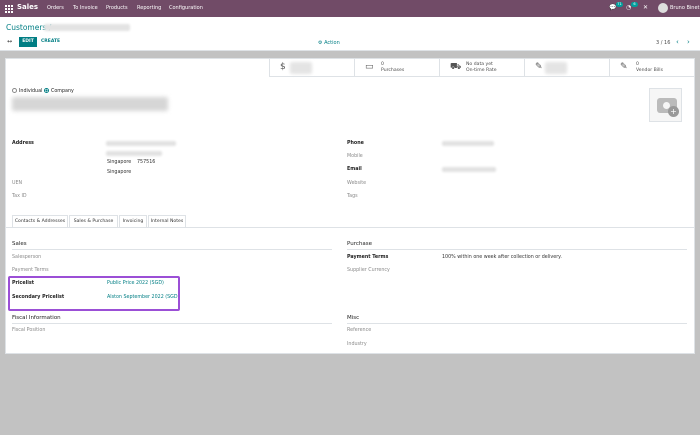  I want to click on street-field, so click(141, 143).